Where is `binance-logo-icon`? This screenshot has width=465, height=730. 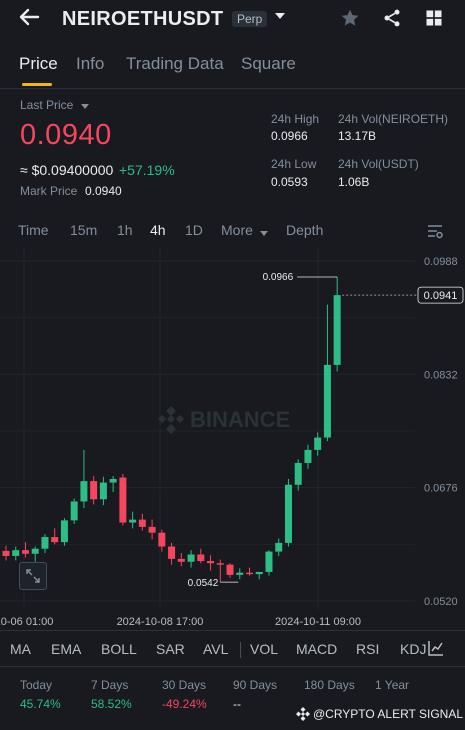 binance-logo-icon is located at coordinates (303, 714).